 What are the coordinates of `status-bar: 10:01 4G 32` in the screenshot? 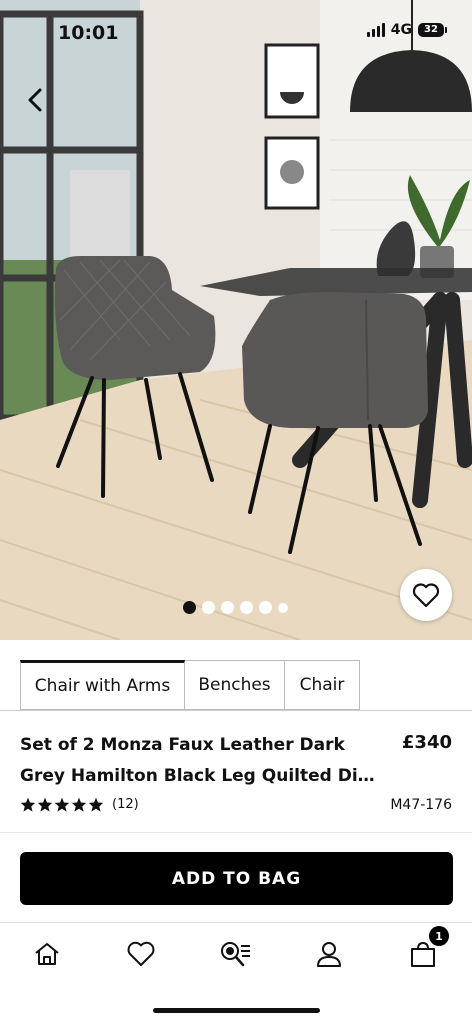 It's located at (236, 33).